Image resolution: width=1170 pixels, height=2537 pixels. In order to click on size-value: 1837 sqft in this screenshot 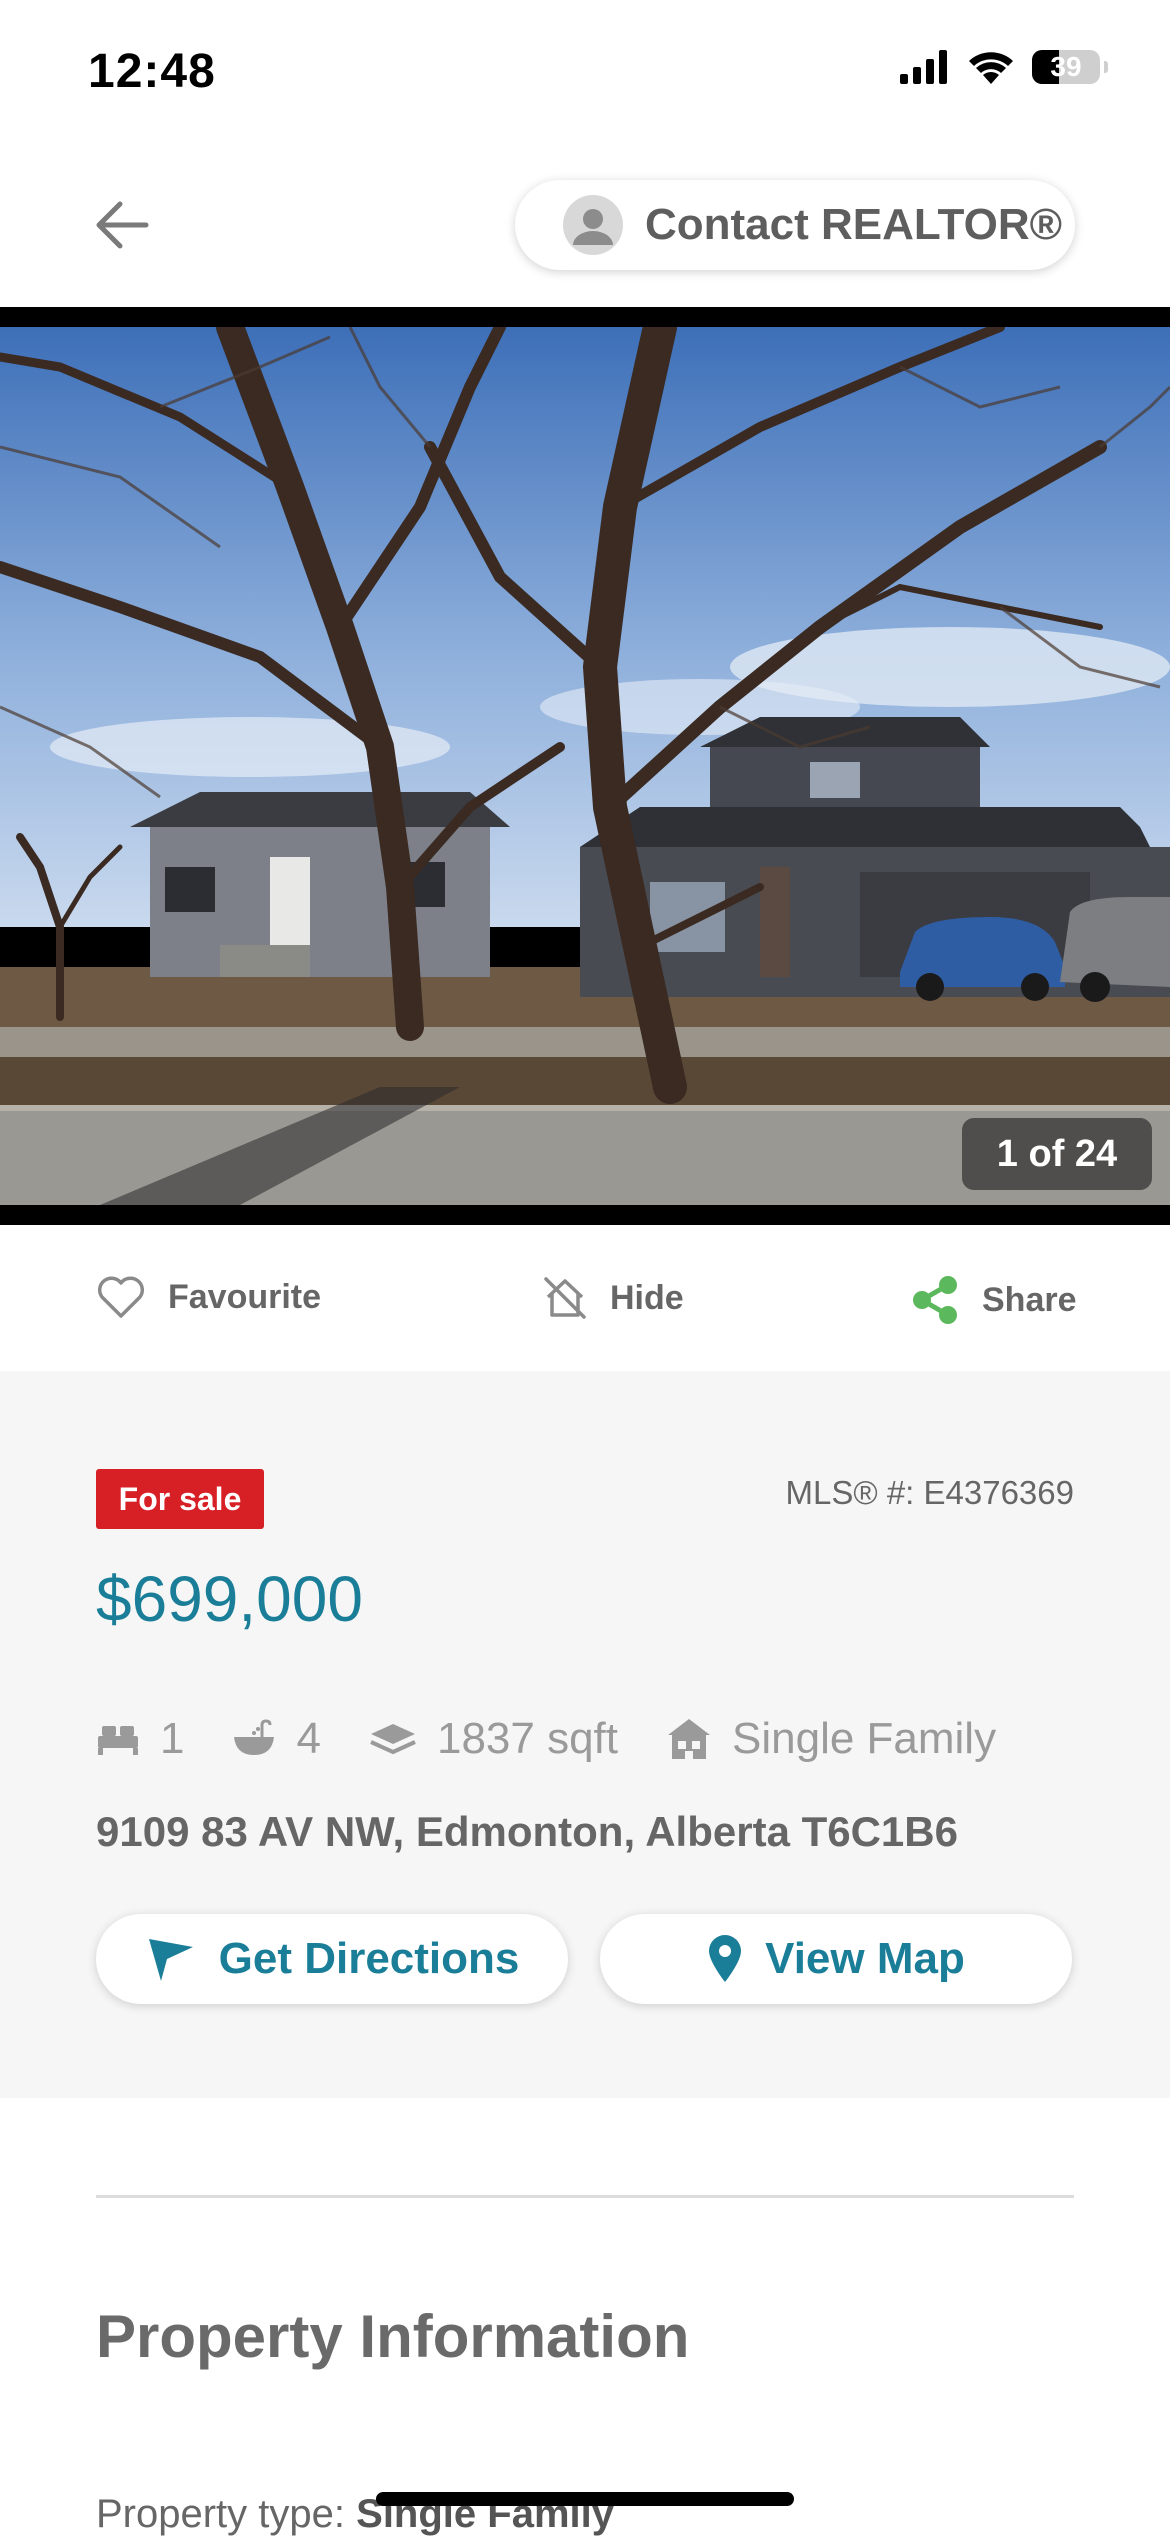, I will do `click(527, 1738)`.